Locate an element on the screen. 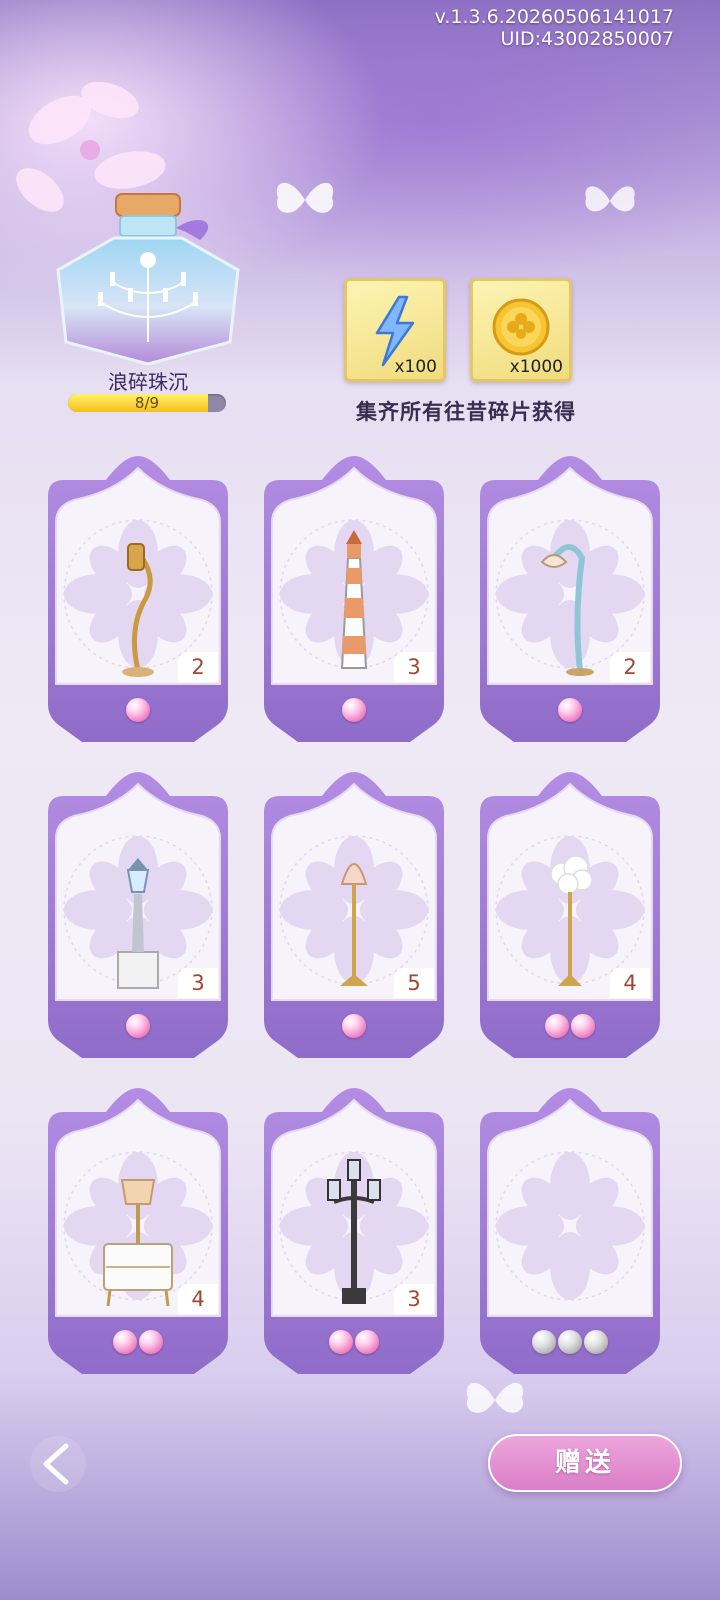  lighthouse-lamp-icon is located at coordinates (354, 599).